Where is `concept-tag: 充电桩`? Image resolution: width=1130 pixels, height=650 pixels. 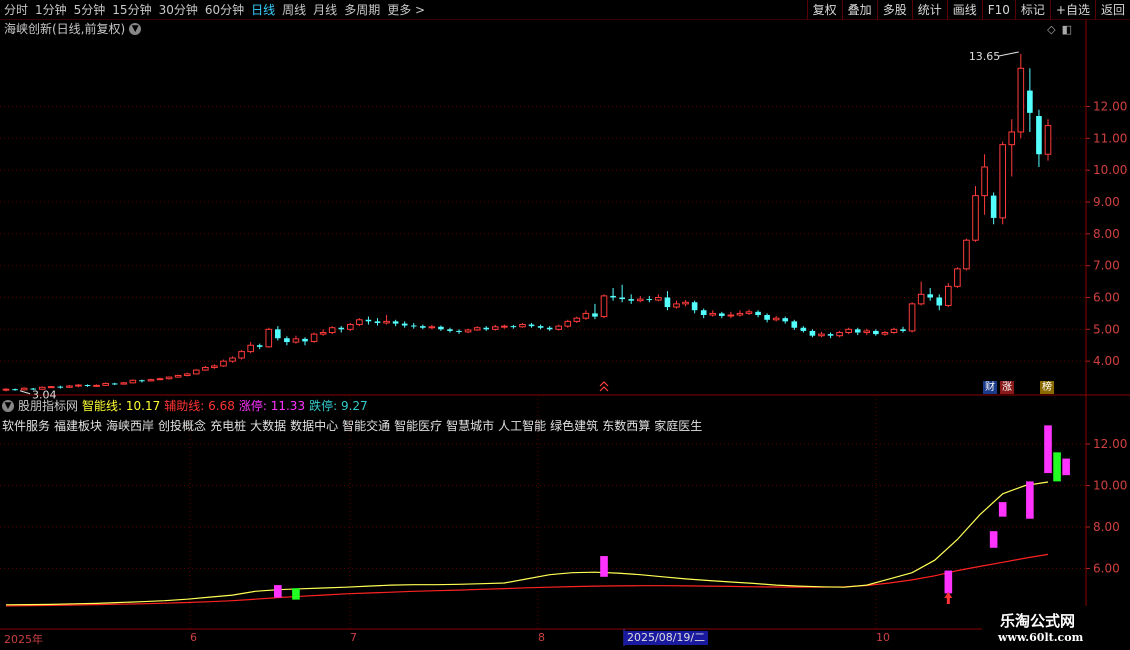
concept-tag: 充电桩 is located at coordinates (228, 425).